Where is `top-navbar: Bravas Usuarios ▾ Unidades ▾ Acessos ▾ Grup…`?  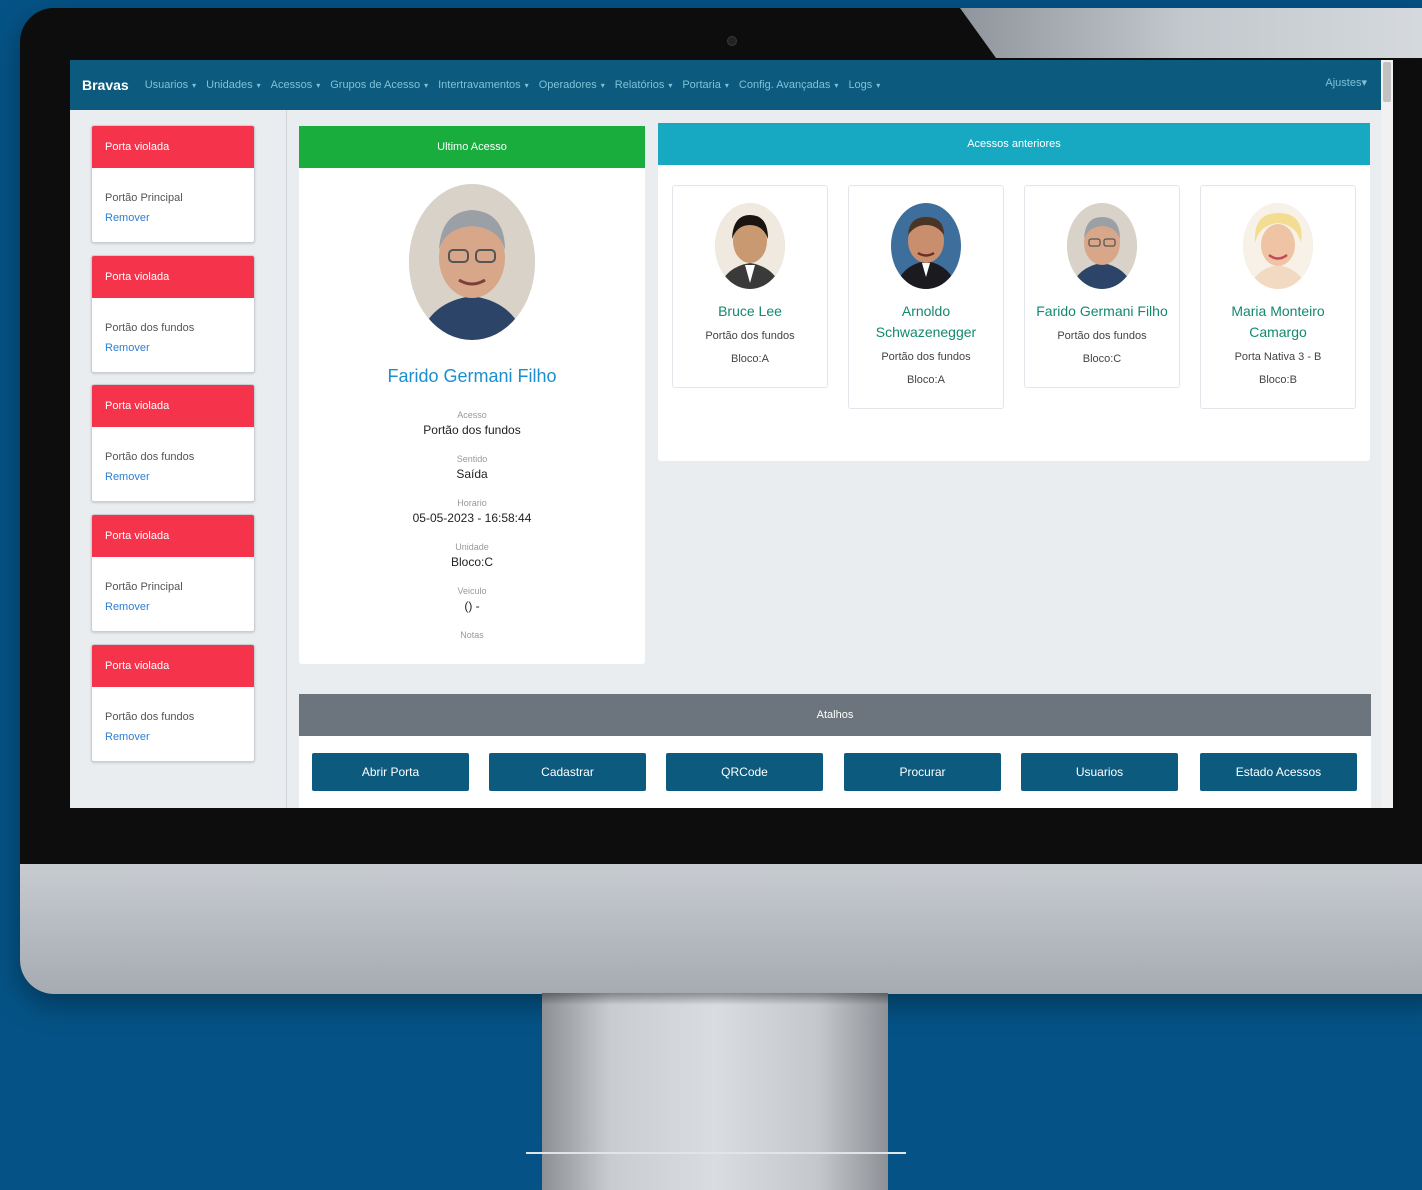 top-navbar: Bravas Usuarios ▾ Unidades ▾ Acessos ▾ Grup… is located at coordinates (731, 85).